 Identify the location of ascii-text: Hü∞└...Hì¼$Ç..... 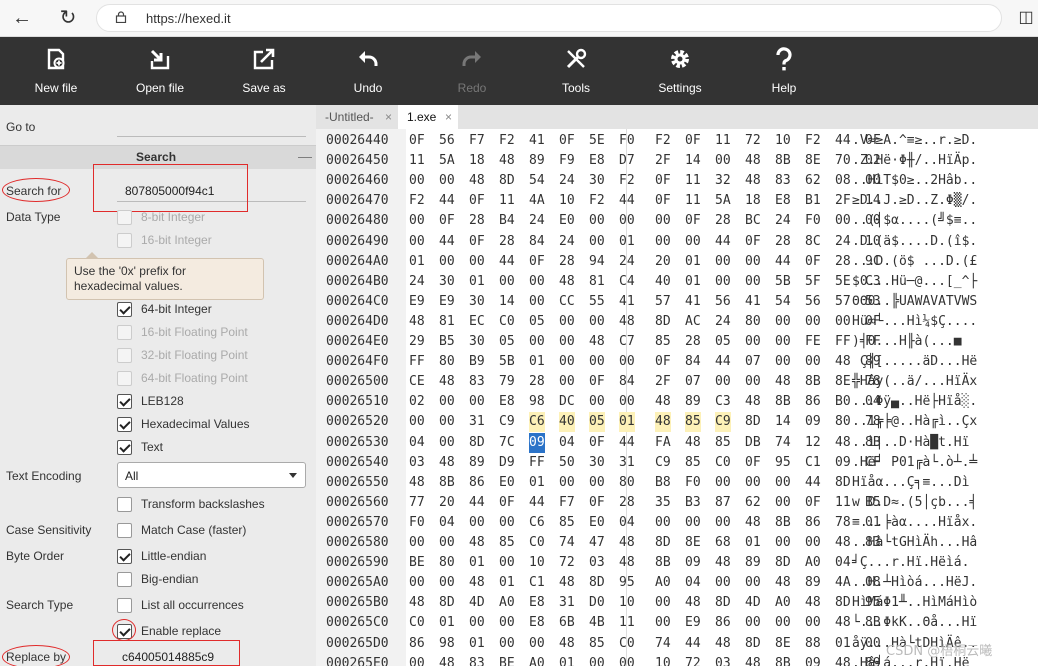
(914, 322).